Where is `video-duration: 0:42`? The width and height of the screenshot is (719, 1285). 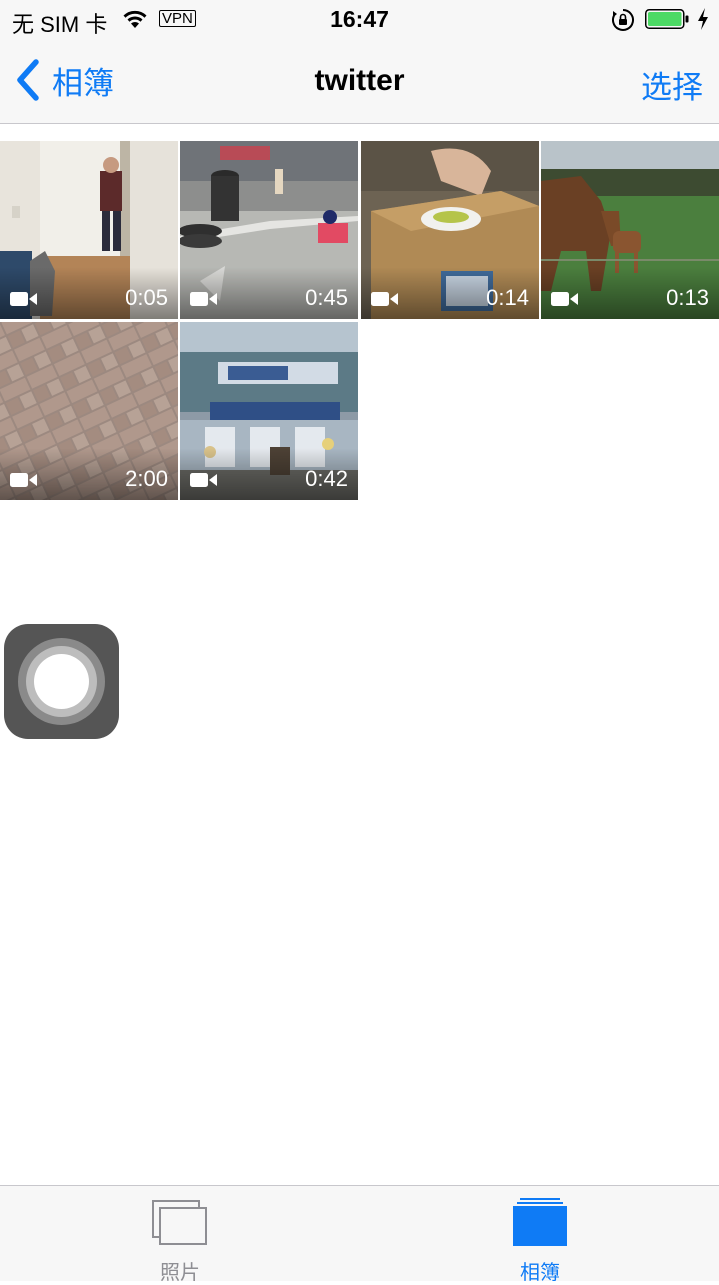
video-duration: 0:42 is located at coordinates (326, 478).